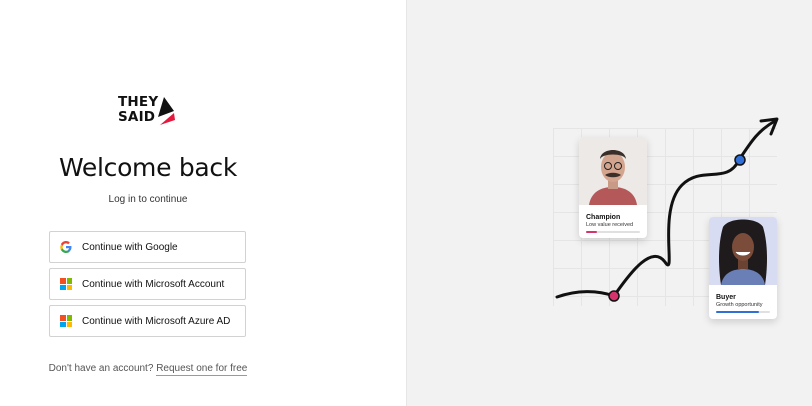  What do you see at coordinates (610, 225) in the screenshot?
I see `champion-role: Low value received` at bounding box center [610, 225].